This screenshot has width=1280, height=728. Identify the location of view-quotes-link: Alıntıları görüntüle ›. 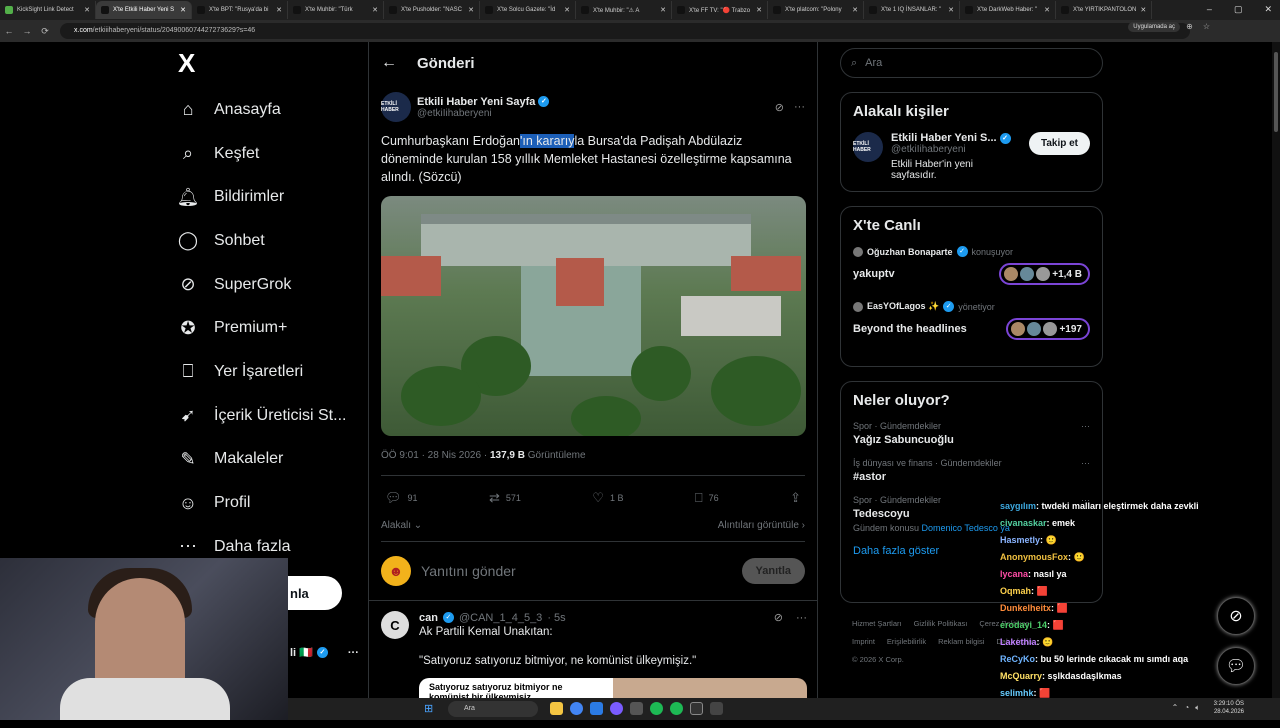
(761, 525).